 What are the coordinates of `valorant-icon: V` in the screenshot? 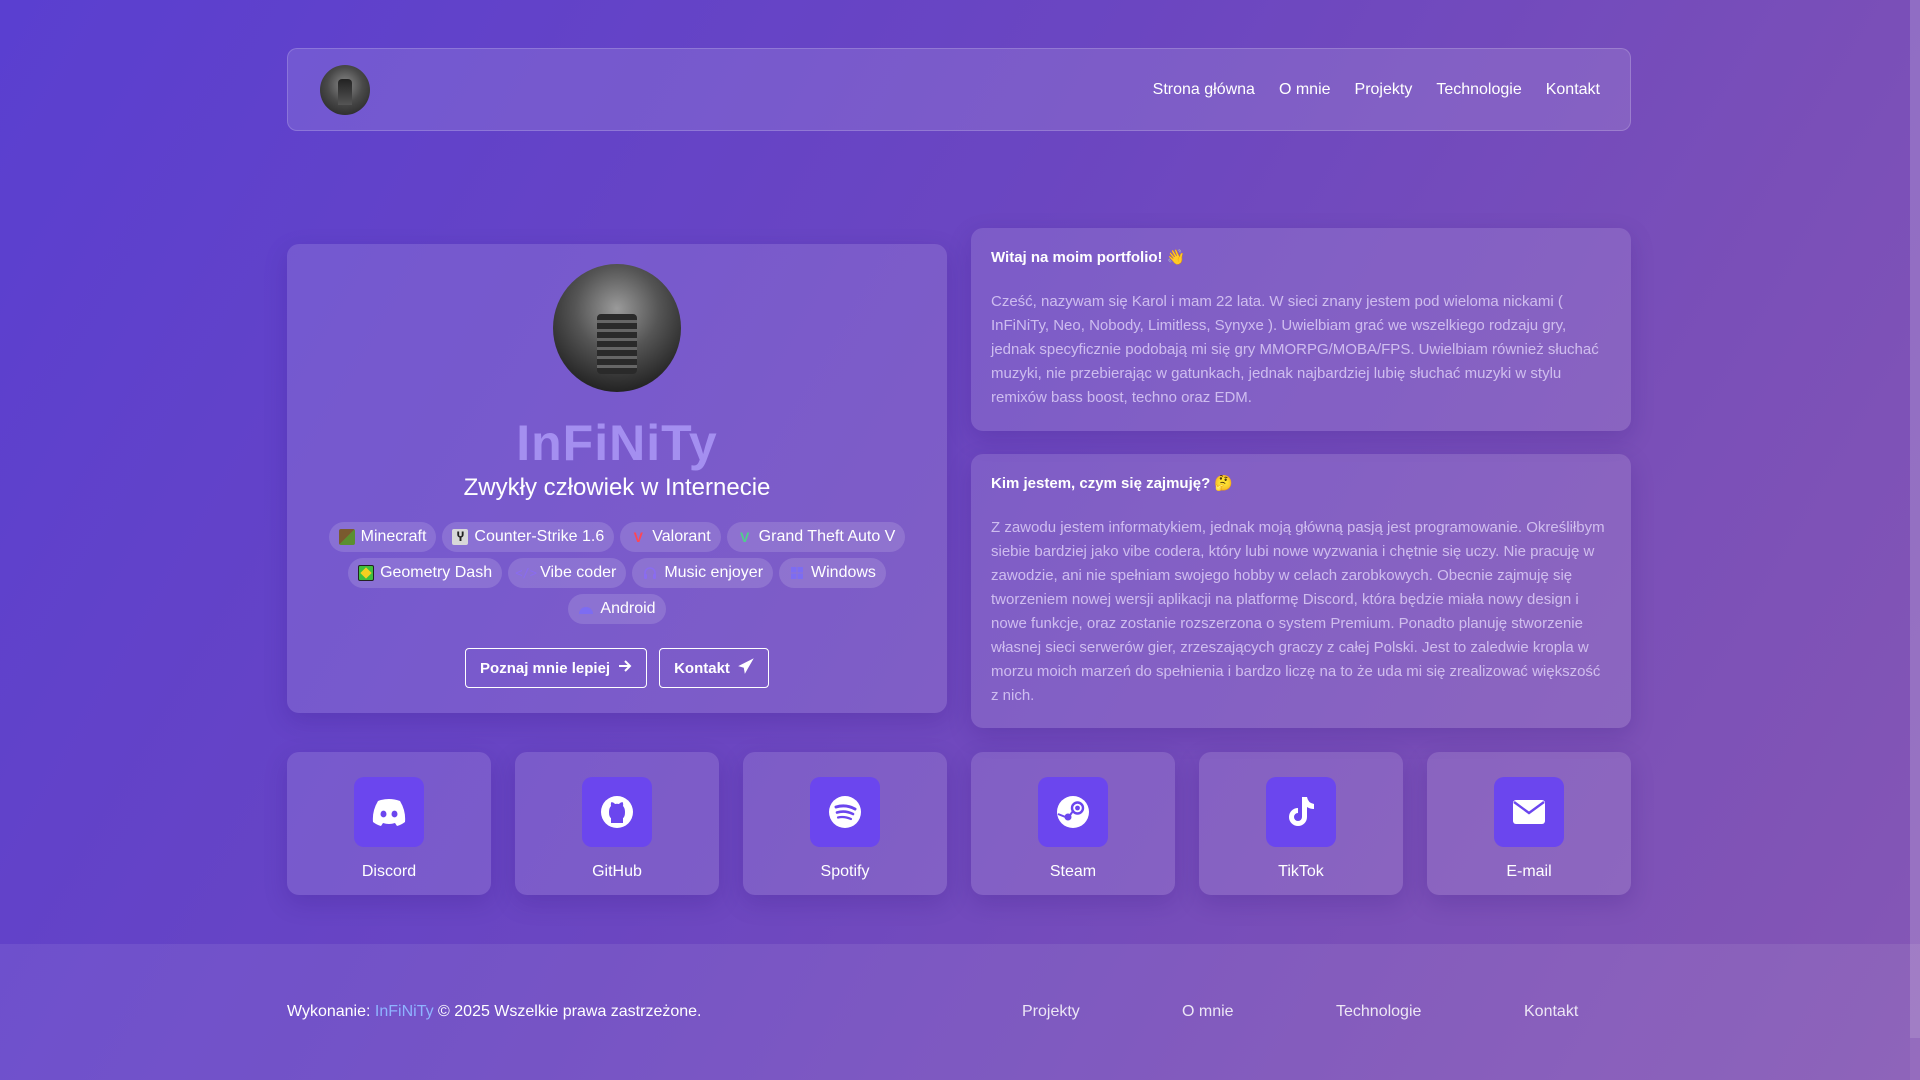 It's located at (638, 537).